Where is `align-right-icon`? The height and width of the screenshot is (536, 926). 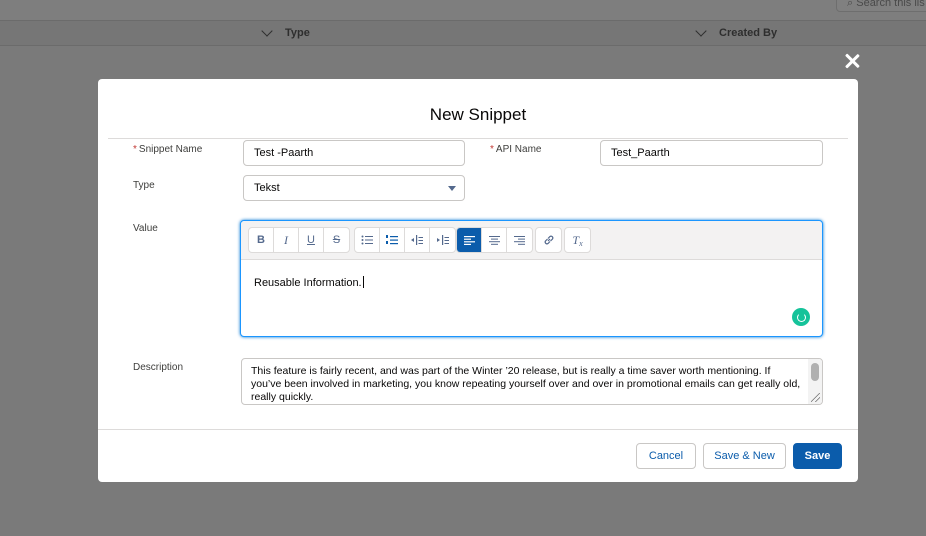
align-right-icon is located at coordinates (519, 240).